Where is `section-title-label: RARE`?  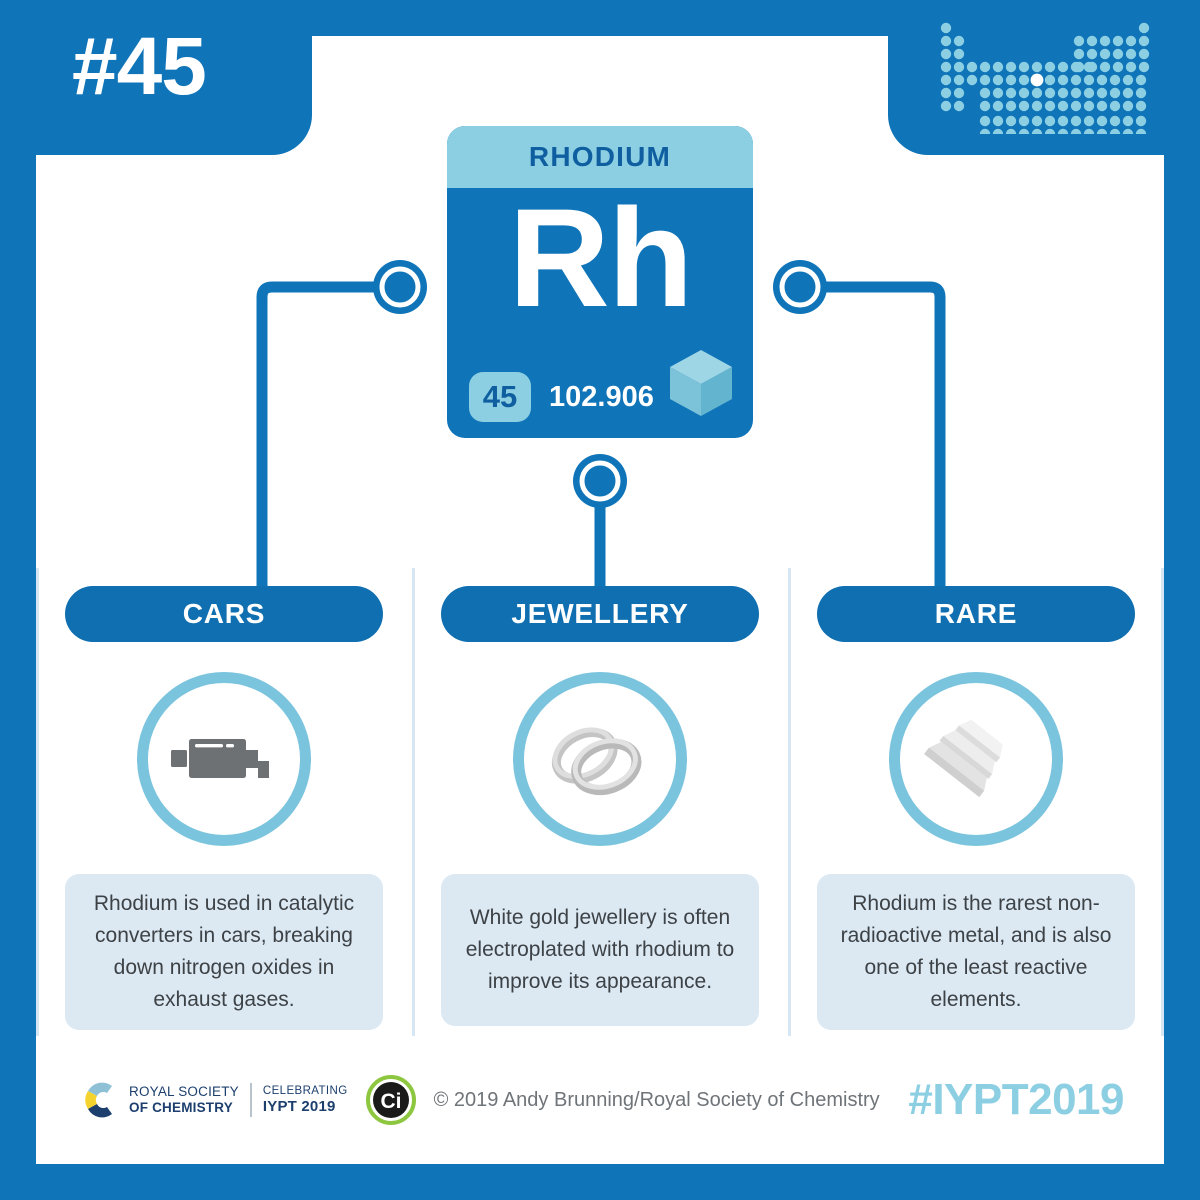 section-title-label: RARE is located at coordinates (976, 613).